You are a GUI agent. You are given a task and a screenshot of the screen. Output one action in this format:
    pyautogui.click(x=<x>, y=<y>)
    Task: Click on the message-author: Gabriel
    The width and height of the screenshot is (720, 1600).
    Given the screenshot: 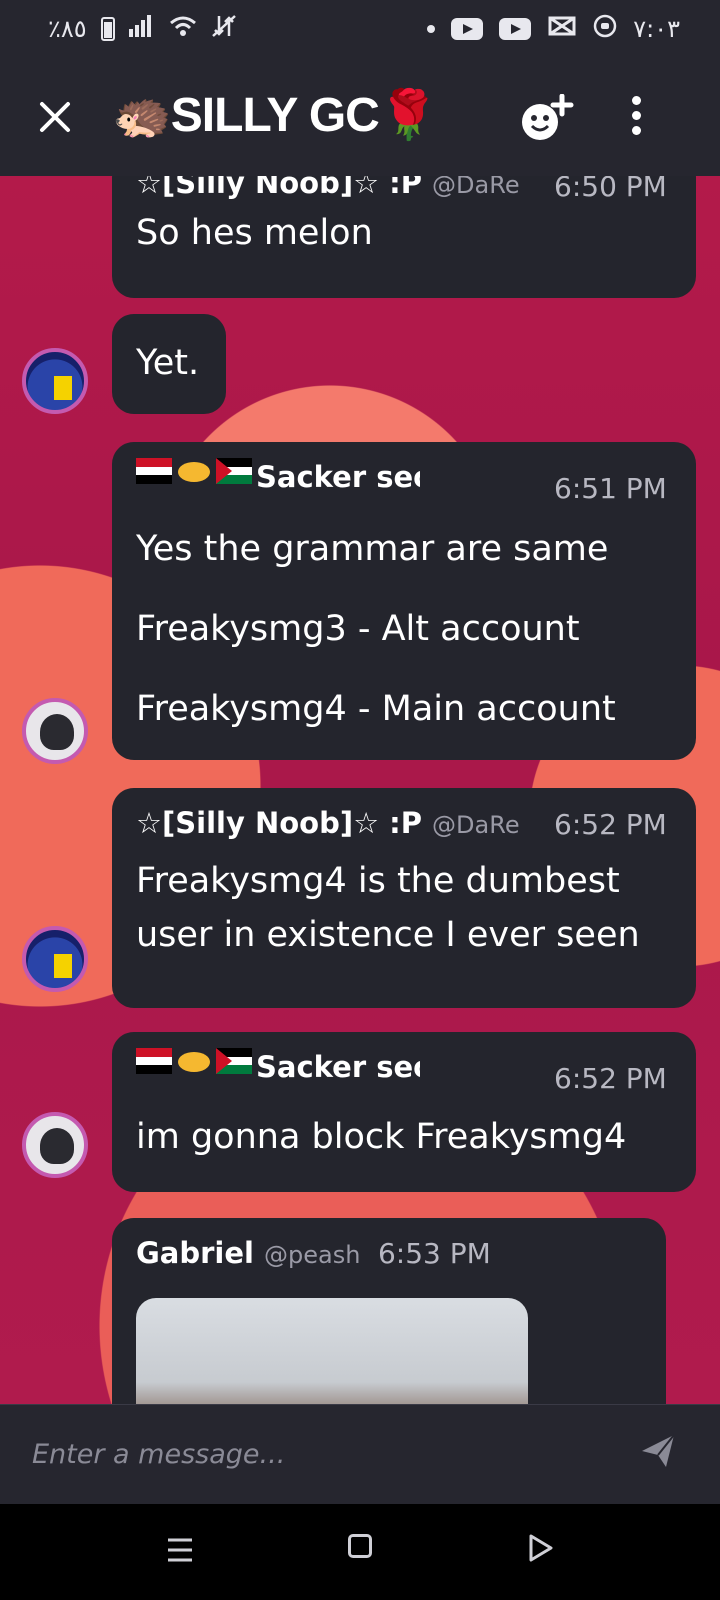 What is the action you would take?
    pyautogui.click(x=195, y=1253)
    